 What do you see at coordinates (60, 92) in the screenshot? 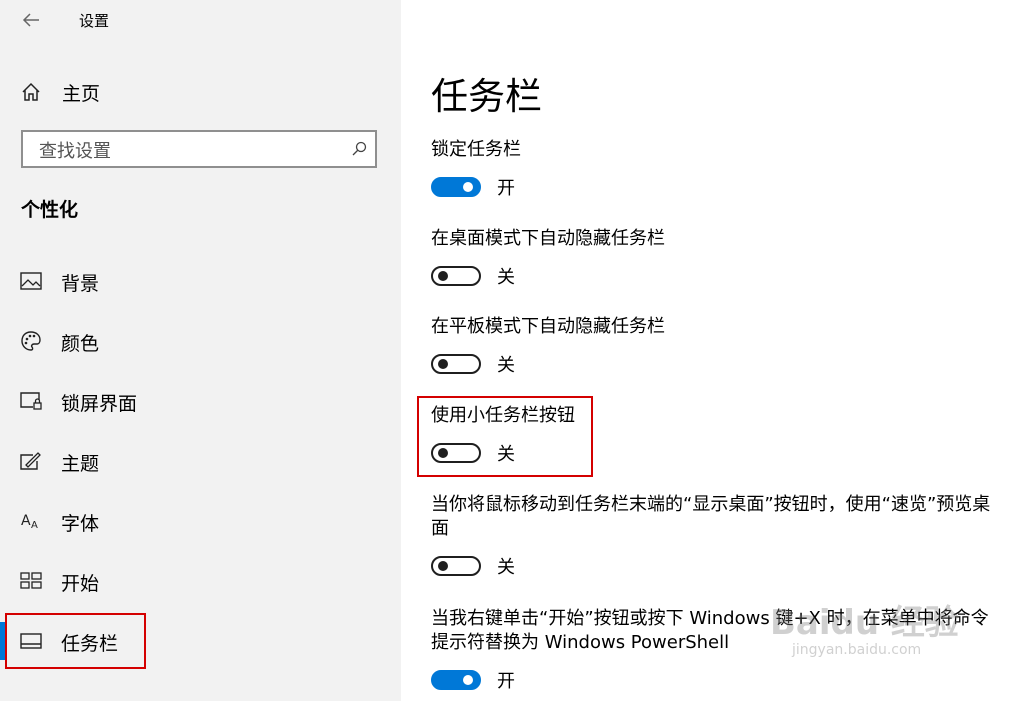
I see `sidebar-item-home: 主页` at bounding box center [60, 92].